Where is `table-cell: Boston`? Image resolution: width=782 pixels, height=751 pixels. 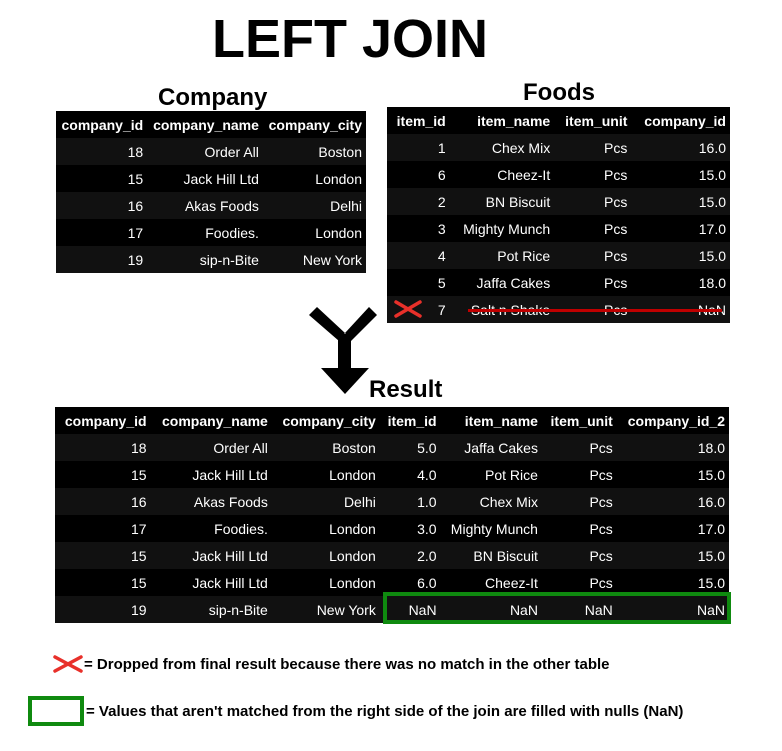 table-cell: Boston is located at coordinates (325, 447).